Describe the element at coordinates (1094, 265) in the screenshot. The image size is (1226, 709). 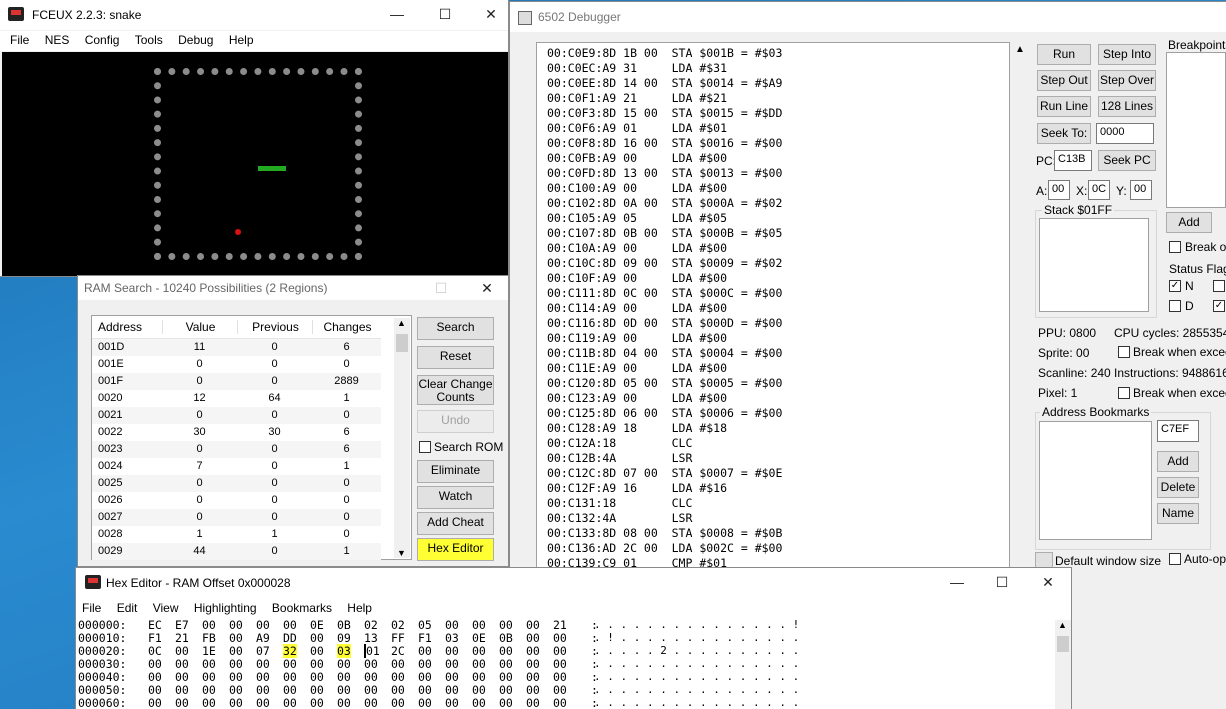
I see `stack-view` at that location.